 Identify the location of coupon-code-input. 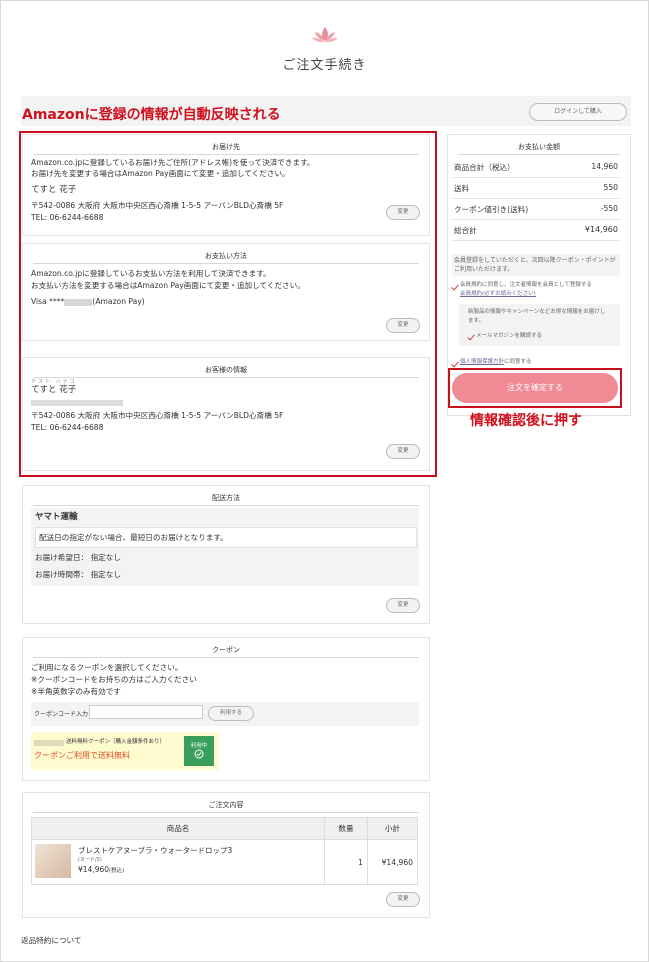
(146, 712).